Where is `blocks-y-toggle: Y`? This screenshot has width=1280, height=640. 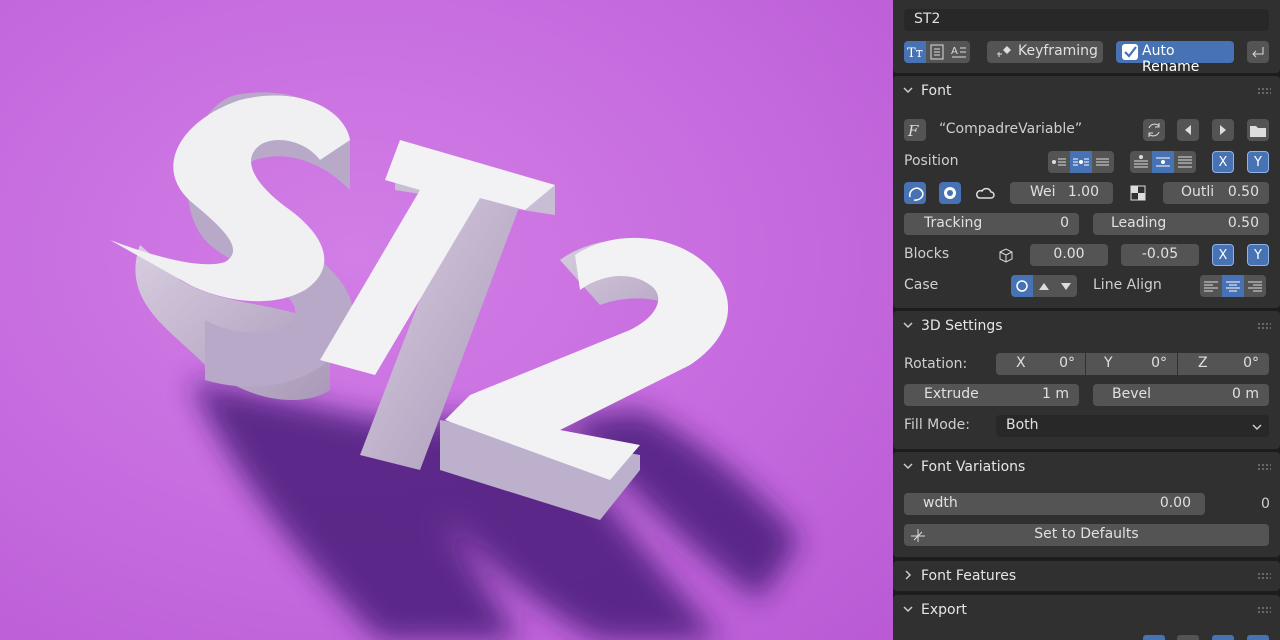
blocks-y-toggle: Y is located at coordinates (1258, 255).